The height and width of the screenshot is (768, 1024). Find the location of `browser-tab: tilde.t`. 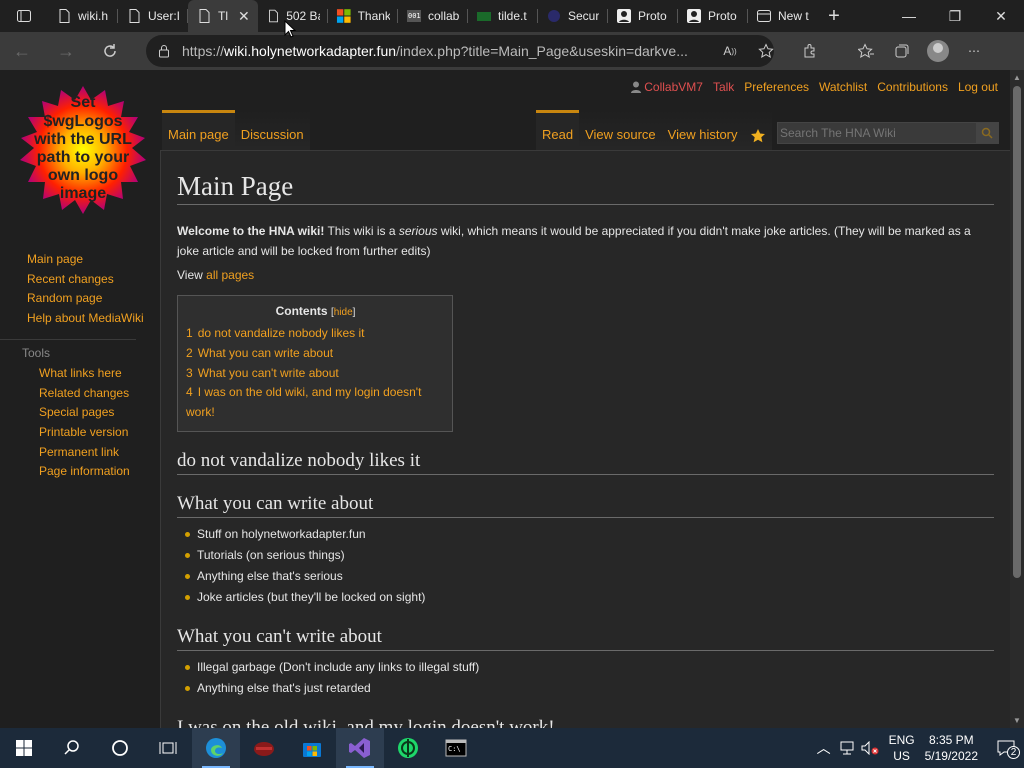

browser-tab: tilde.t is located at coordinates (503, 16).